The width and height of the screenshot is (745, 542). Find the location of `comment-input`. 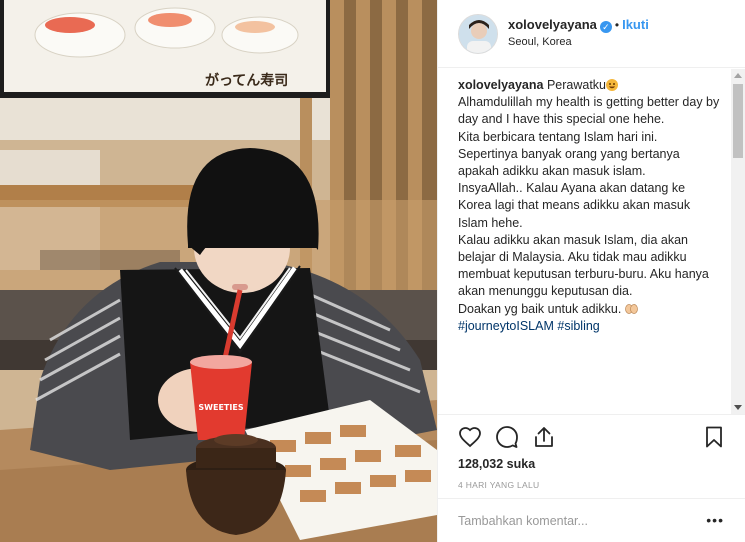

comment-input is located at coordinates (578, 521).